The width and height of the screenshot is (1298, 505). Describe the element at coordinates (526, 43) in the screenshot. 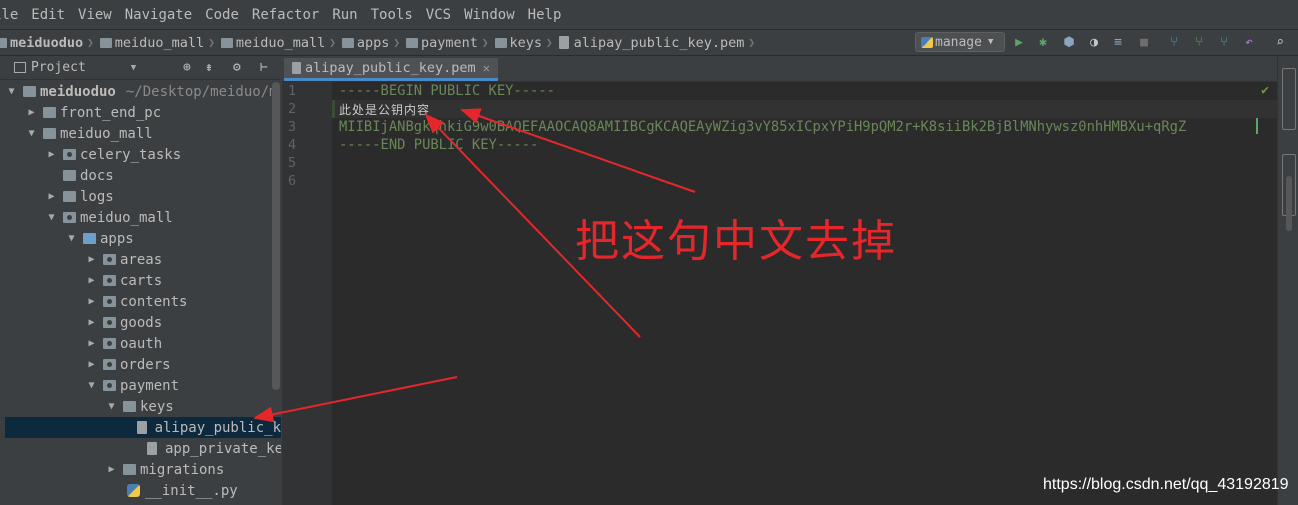

I see `breadcrumb-keys: keys ❯` at that location.